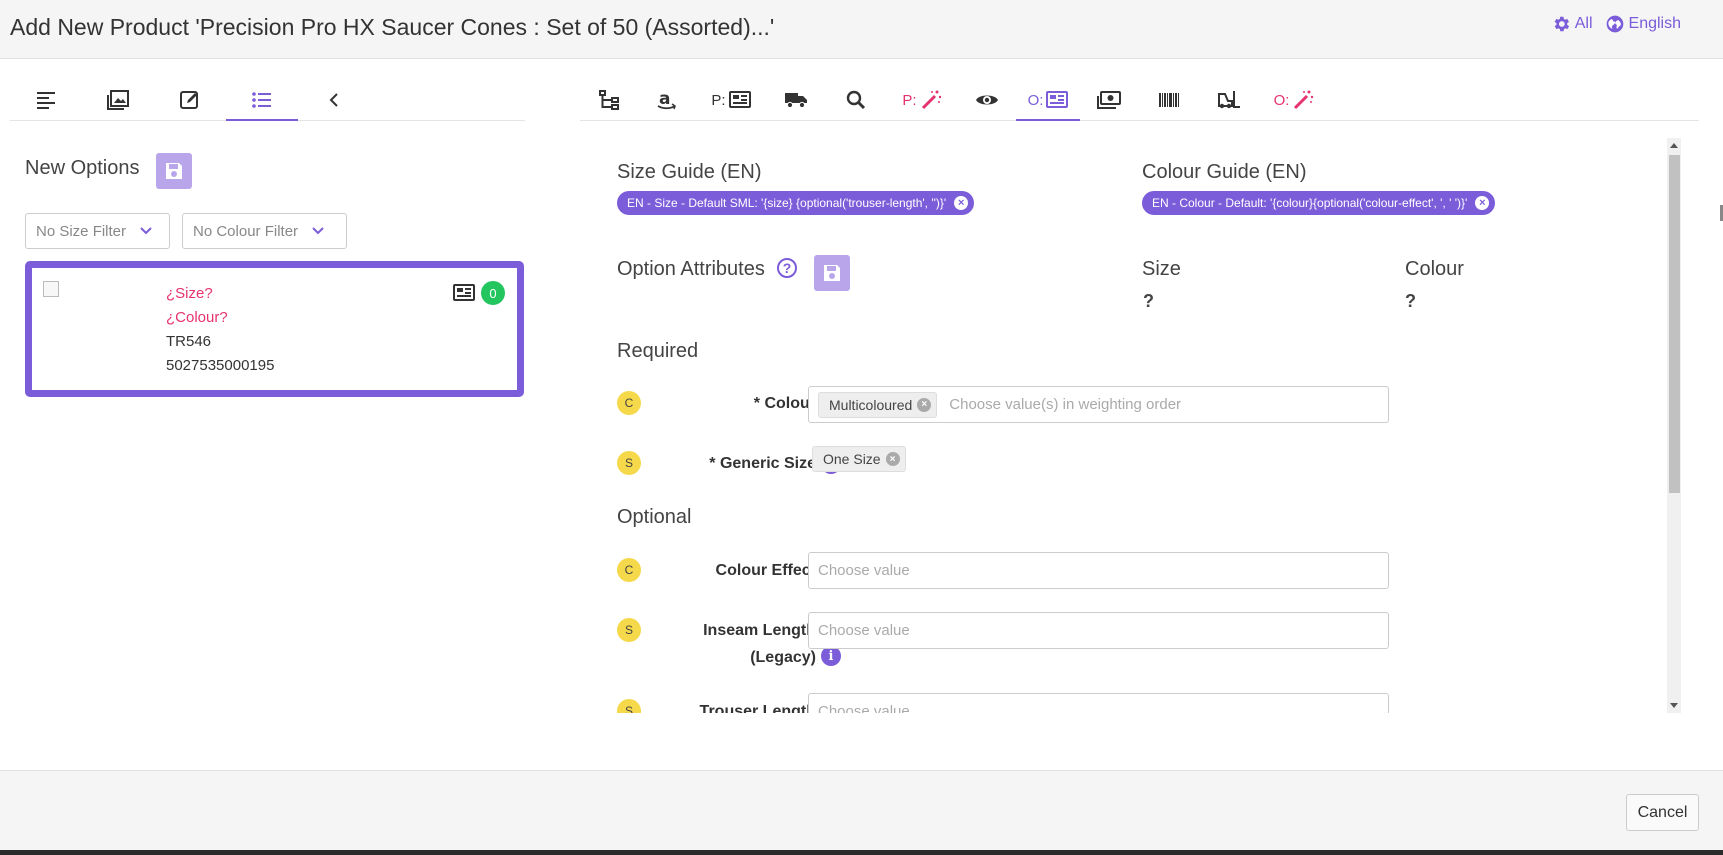 Image resolution: width=1723 pixels, height=855 pixels. Describe the element at coordinates (334, 100) in the screenshot. I see `collapse-panel-button` at that location.